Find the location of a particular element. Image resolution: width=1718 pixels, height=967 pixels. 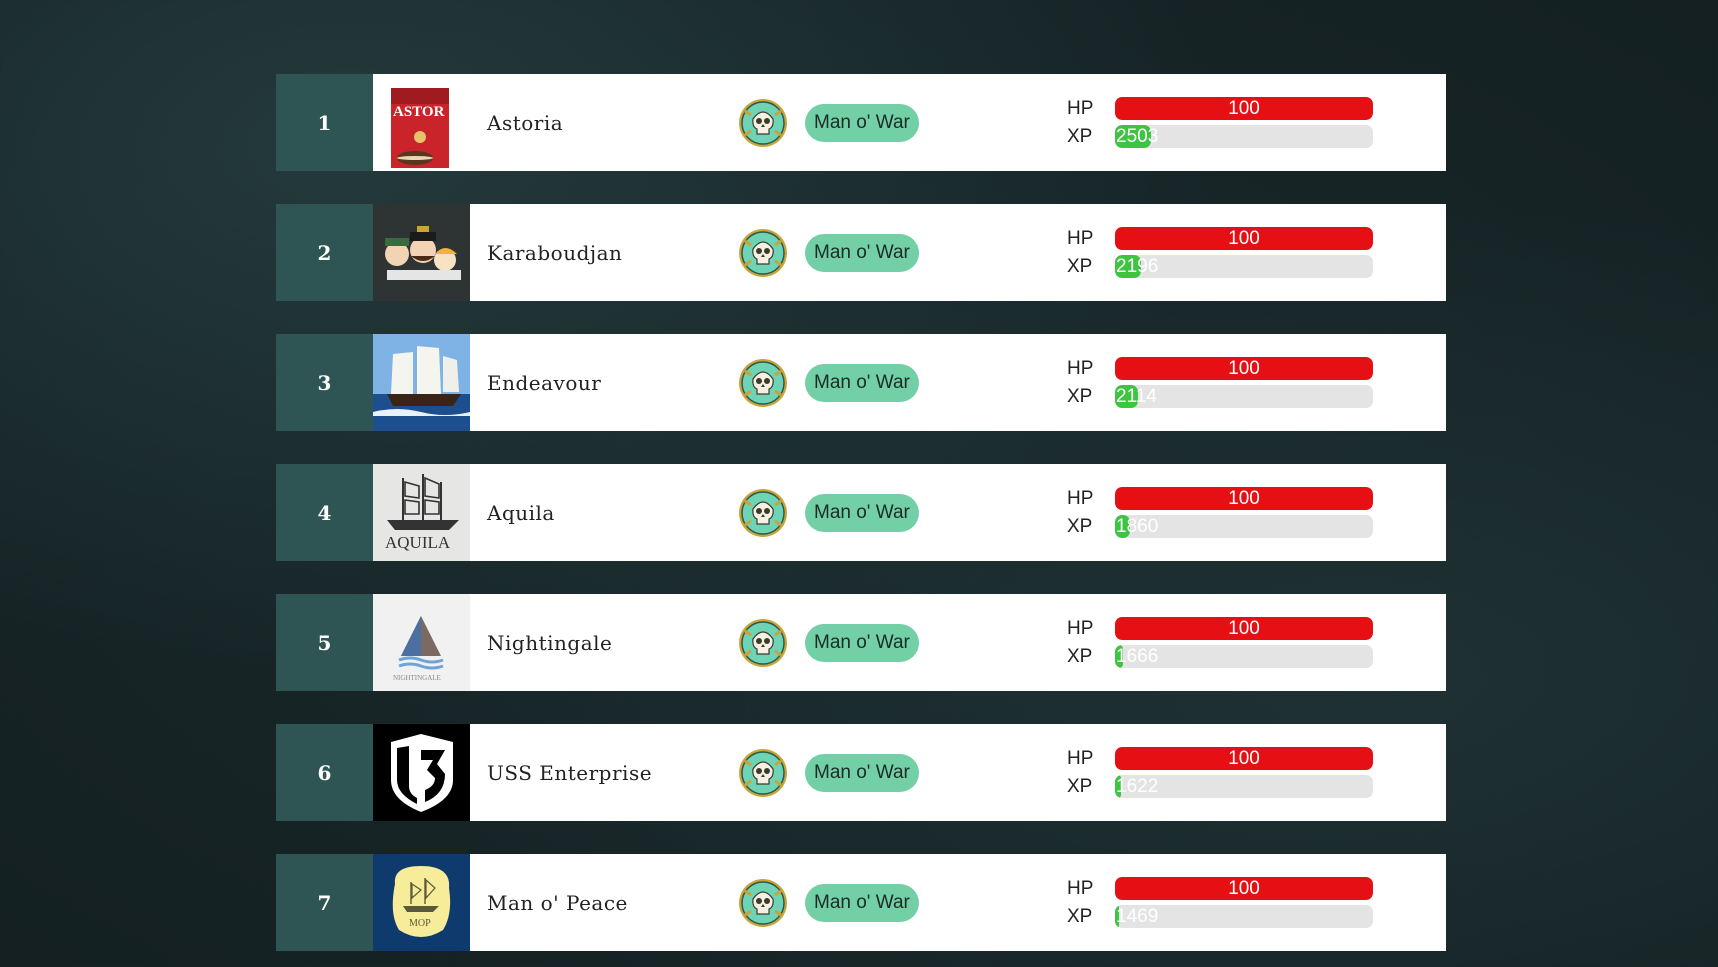

ship-stats: HP 100 XP 1666 is located at coordinates (1256, 642).